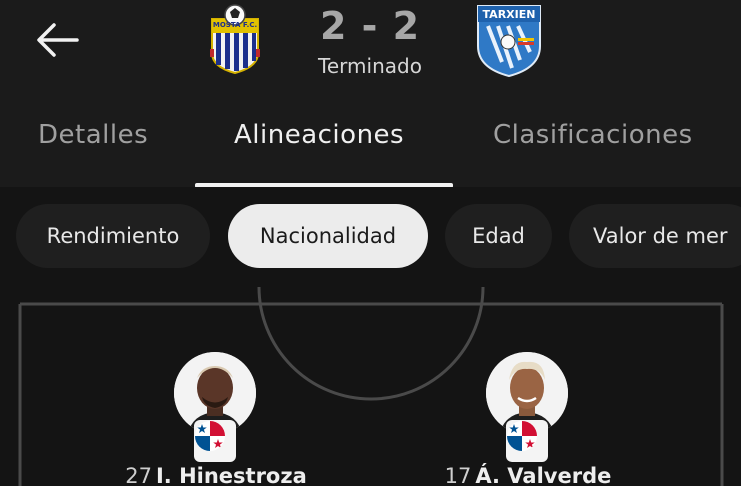 The height and width of the screenshot is (486, 741). What do you see at coordinates (235, 25) in the screenshot?
I see `home-crest-text: MOSTA F.C.` at bounding box center [235, 25].